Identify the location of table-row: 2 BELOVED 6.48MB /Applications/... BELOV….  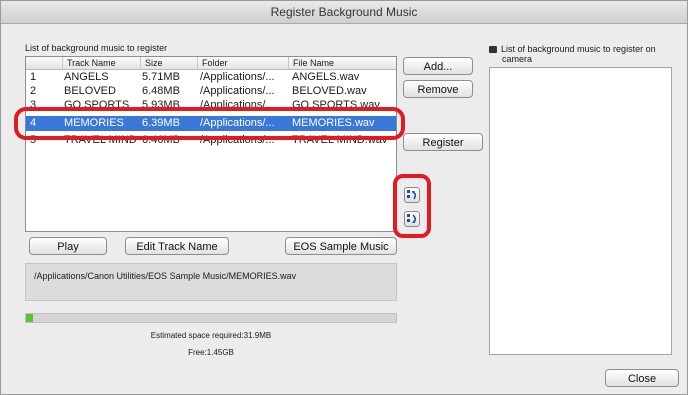
(211, 91).